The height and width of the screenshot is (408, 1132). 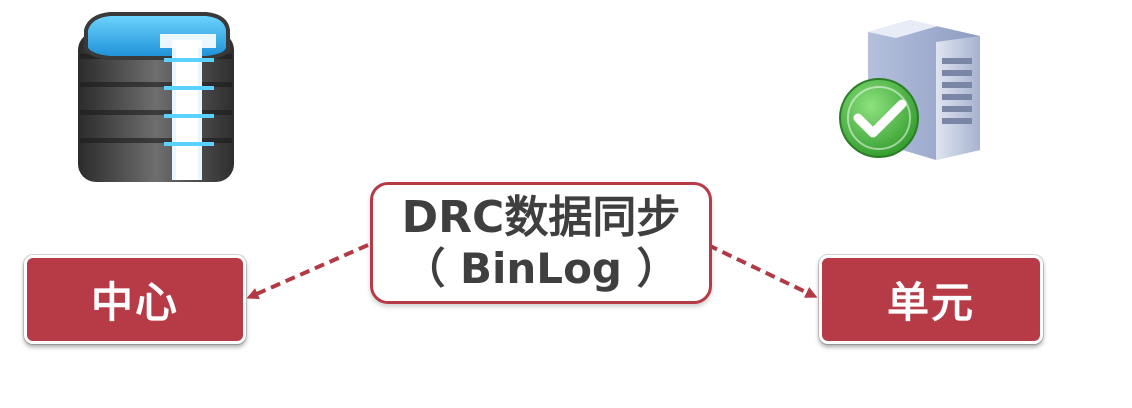 I want to click on node-unit: 单元, so click(x=931, y=299).